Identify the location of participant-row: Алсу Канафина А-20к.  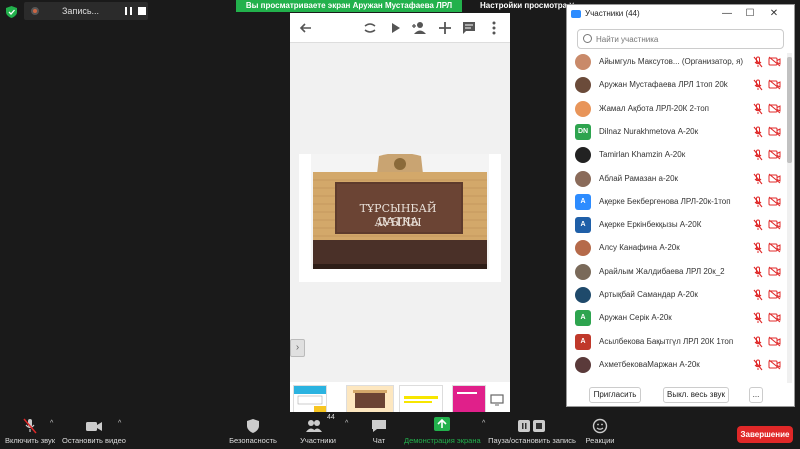
(677, 248).